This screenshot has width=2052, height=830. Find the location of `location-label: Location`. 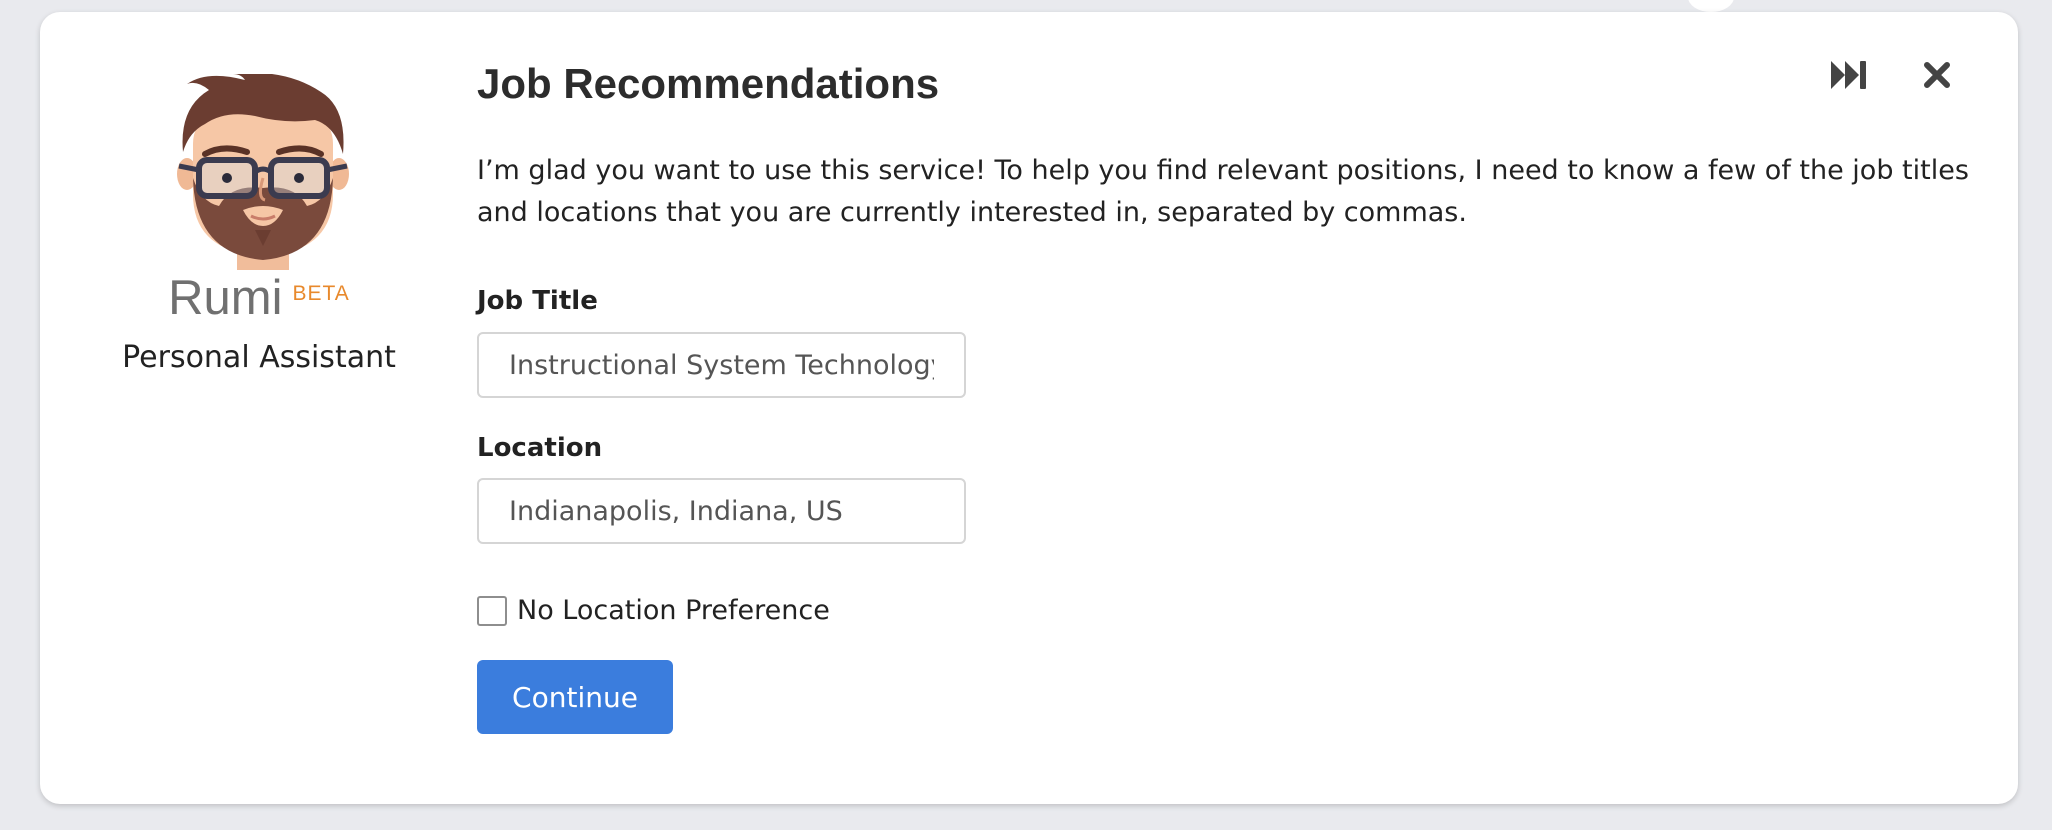

location-label: Location is located at coordinates (540, 448).